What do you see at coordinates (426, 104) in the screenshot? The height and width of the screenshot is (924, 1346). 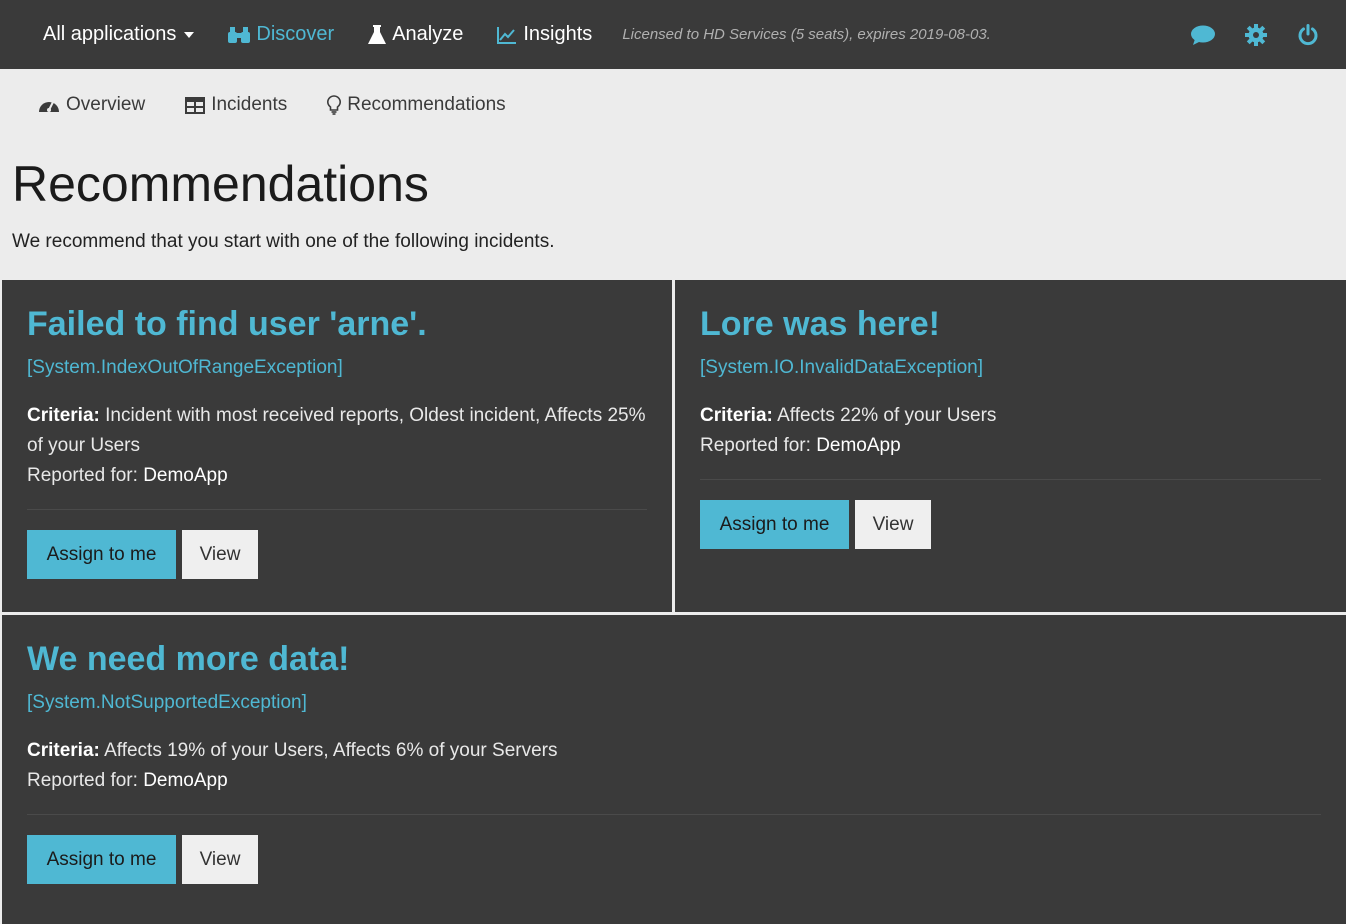 I see `tab-recommendations-label: Recommendations` at bounding box center [426, 104].